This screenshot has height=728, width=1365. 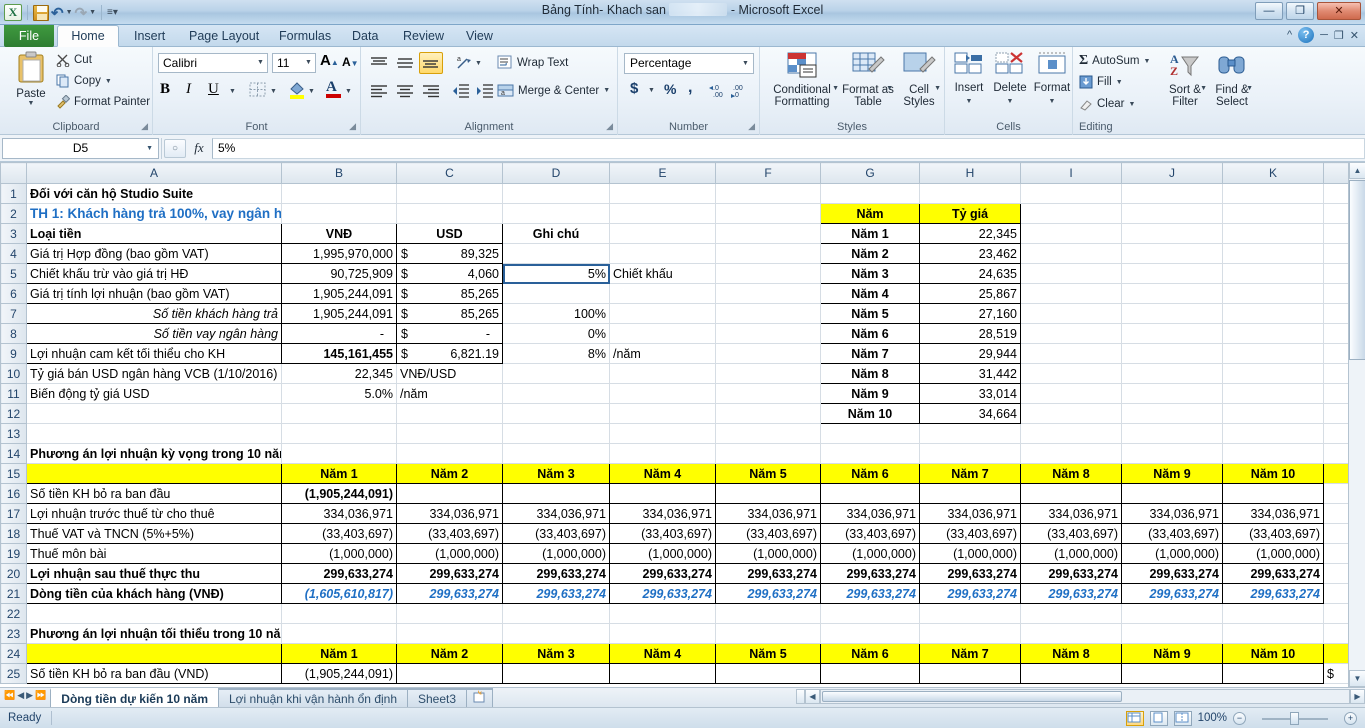 What do you see at coordinates (662, 673) in the screenshot?
I see `cell-E25` at bounding box center [662, 673].